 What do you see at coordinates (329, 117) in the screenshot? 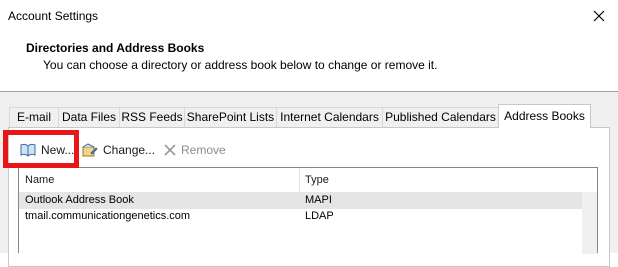
I see `tab-internet-calendars: Internet Calendars` at bounding box center [329, 117].